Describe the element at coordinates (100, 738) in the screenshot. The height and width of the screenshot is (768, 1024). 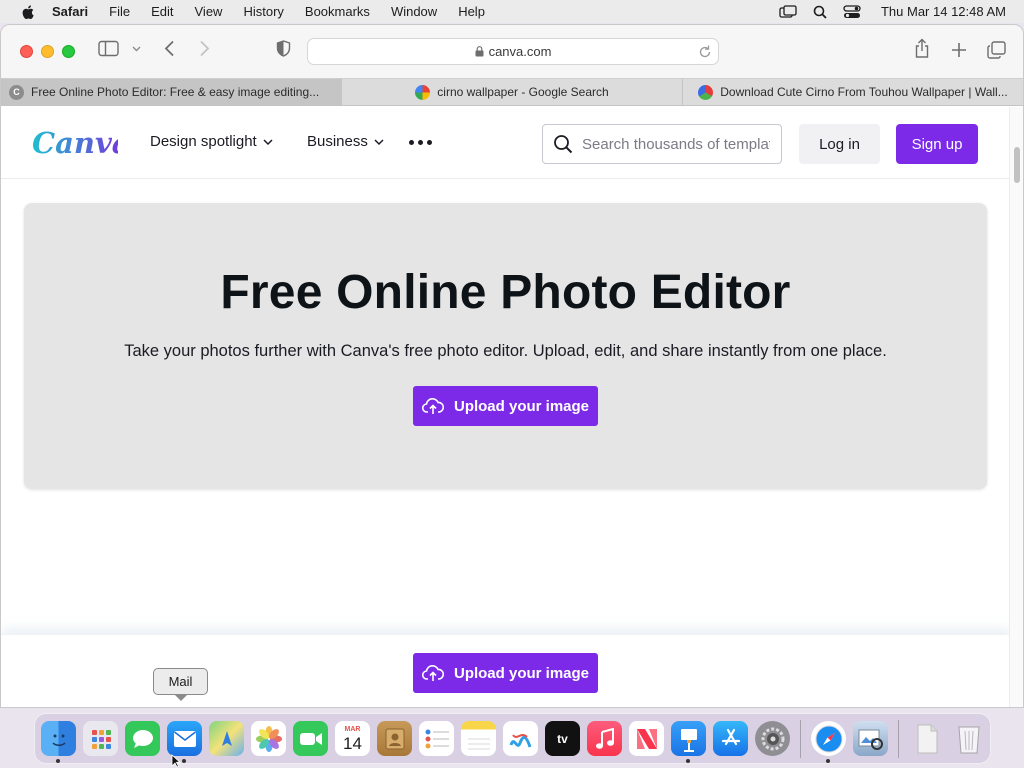
I see `launchpad-icon` at that location.